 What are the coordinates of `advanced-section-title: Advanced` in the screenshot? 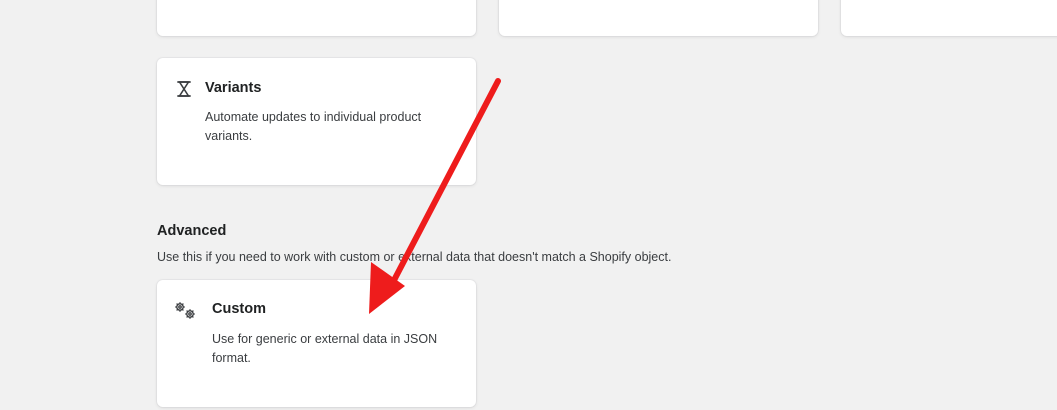 It's located at (192, 231).